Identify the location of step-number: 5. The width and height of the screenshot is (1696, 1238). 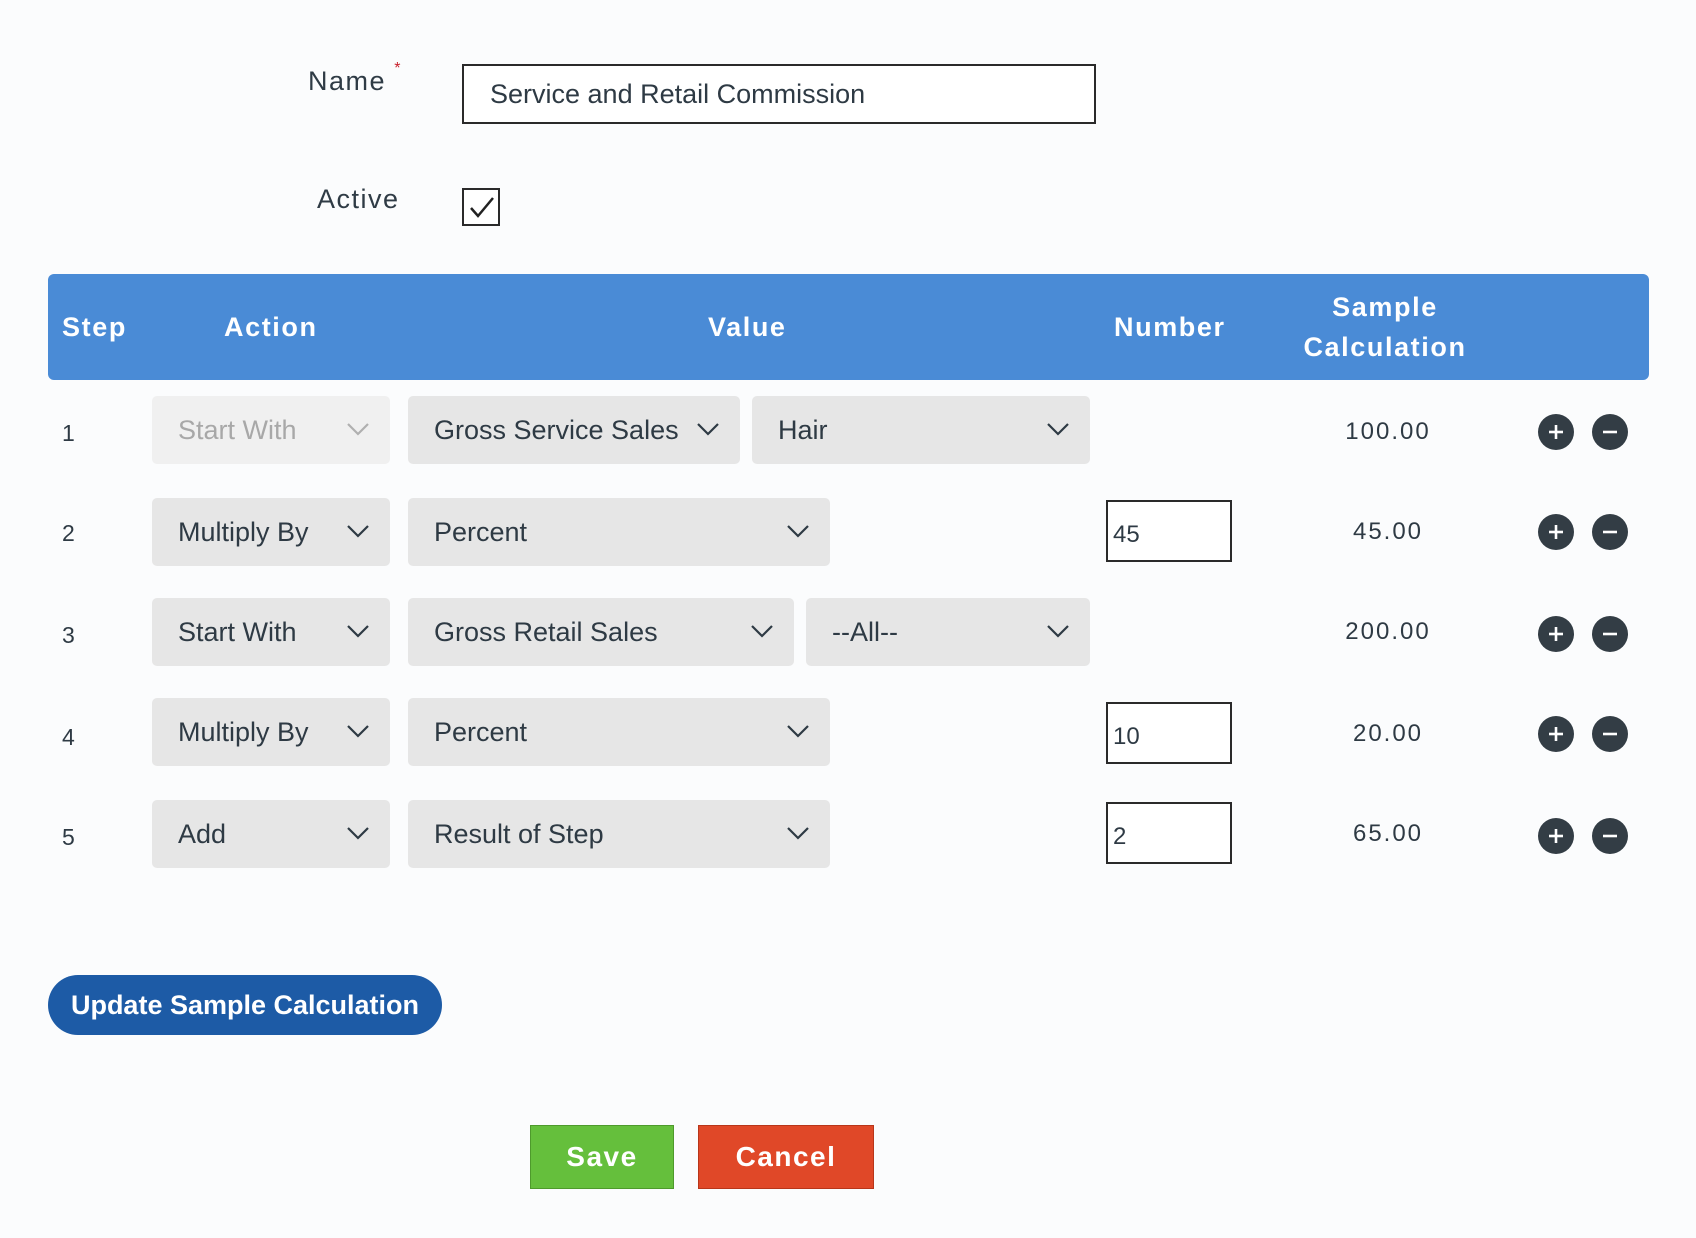
(69, 837).